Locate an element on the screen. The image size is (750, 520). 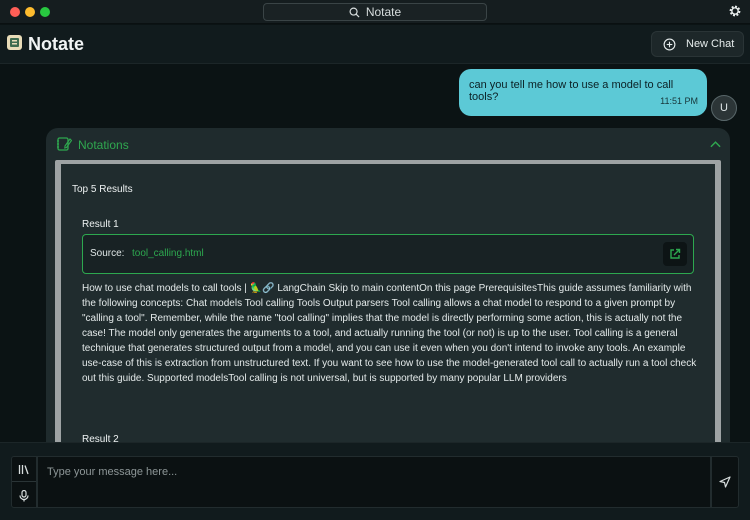
results-heading: Top 5 Results is located at coordinates (102, 189).